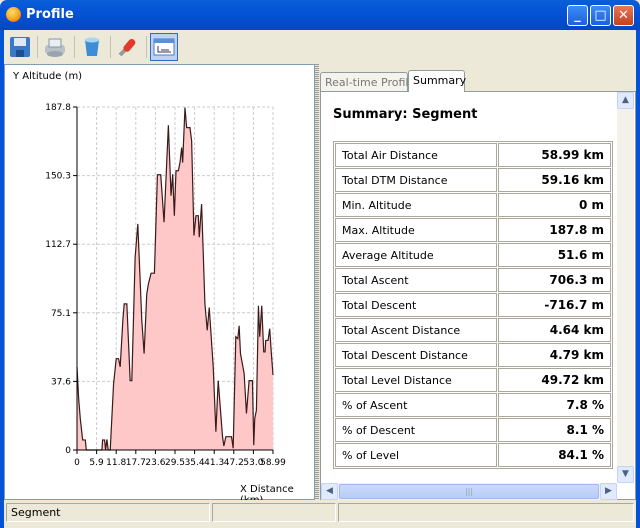  I want to click on summary-value: 187.8 m, so click(554, 230).